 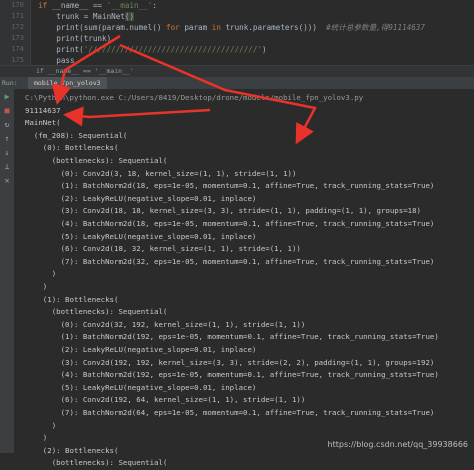 I want to click on code-line: print(trunk), so click(x=74, y=38).